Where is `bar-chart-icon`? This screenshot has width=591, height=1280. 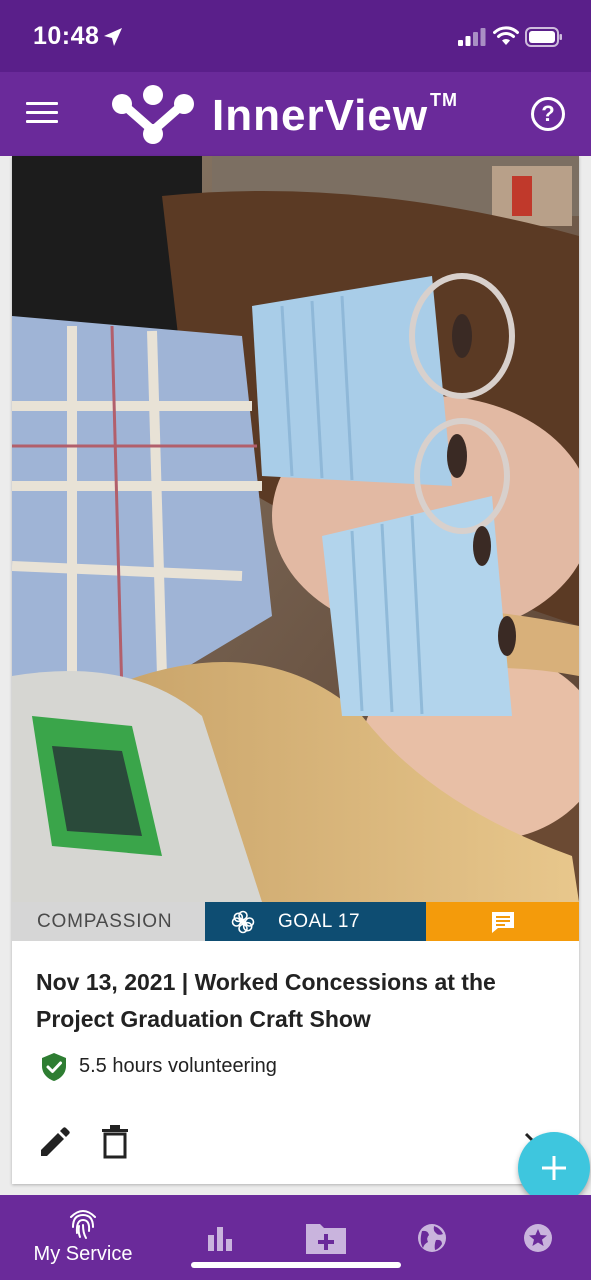
bar-chart-icon is located at coordinates (220, 1239).